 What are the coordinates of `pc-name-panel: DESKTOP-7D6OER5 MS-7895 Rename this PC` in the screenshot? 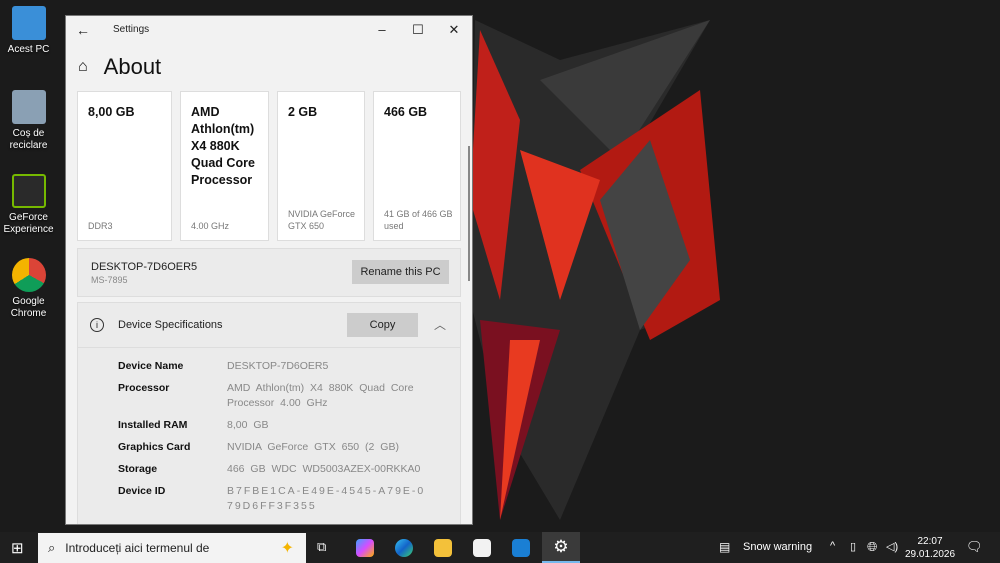 It's located at (269, 272).